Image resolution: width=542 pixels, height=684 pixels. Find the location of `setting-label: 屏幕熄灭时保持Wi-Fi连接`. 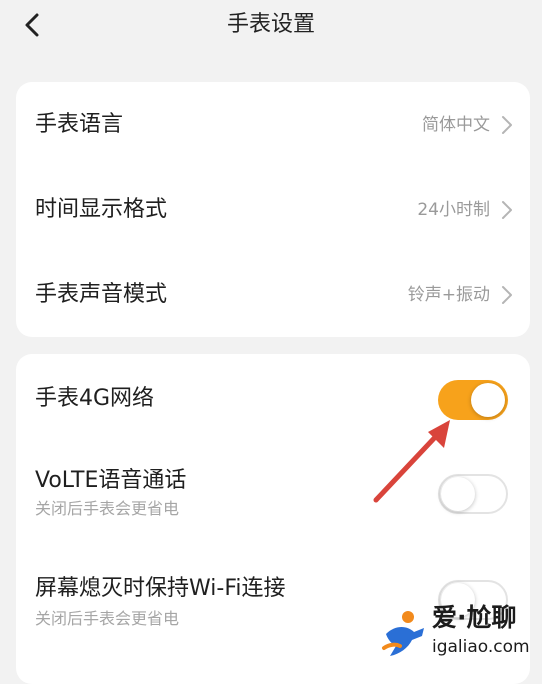

setting-label: 屏幕熄灭时保持Wi-Fi连接 is located at coordinates (160, 588).